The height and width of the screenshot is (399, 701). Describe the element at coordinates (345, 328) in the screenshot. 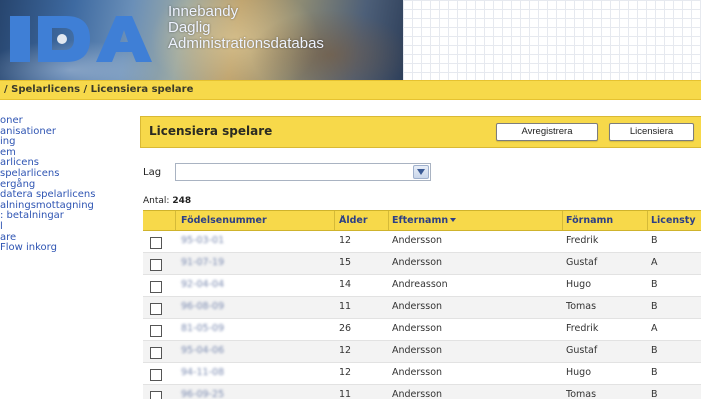

I see `cell-age: 26` at that location.